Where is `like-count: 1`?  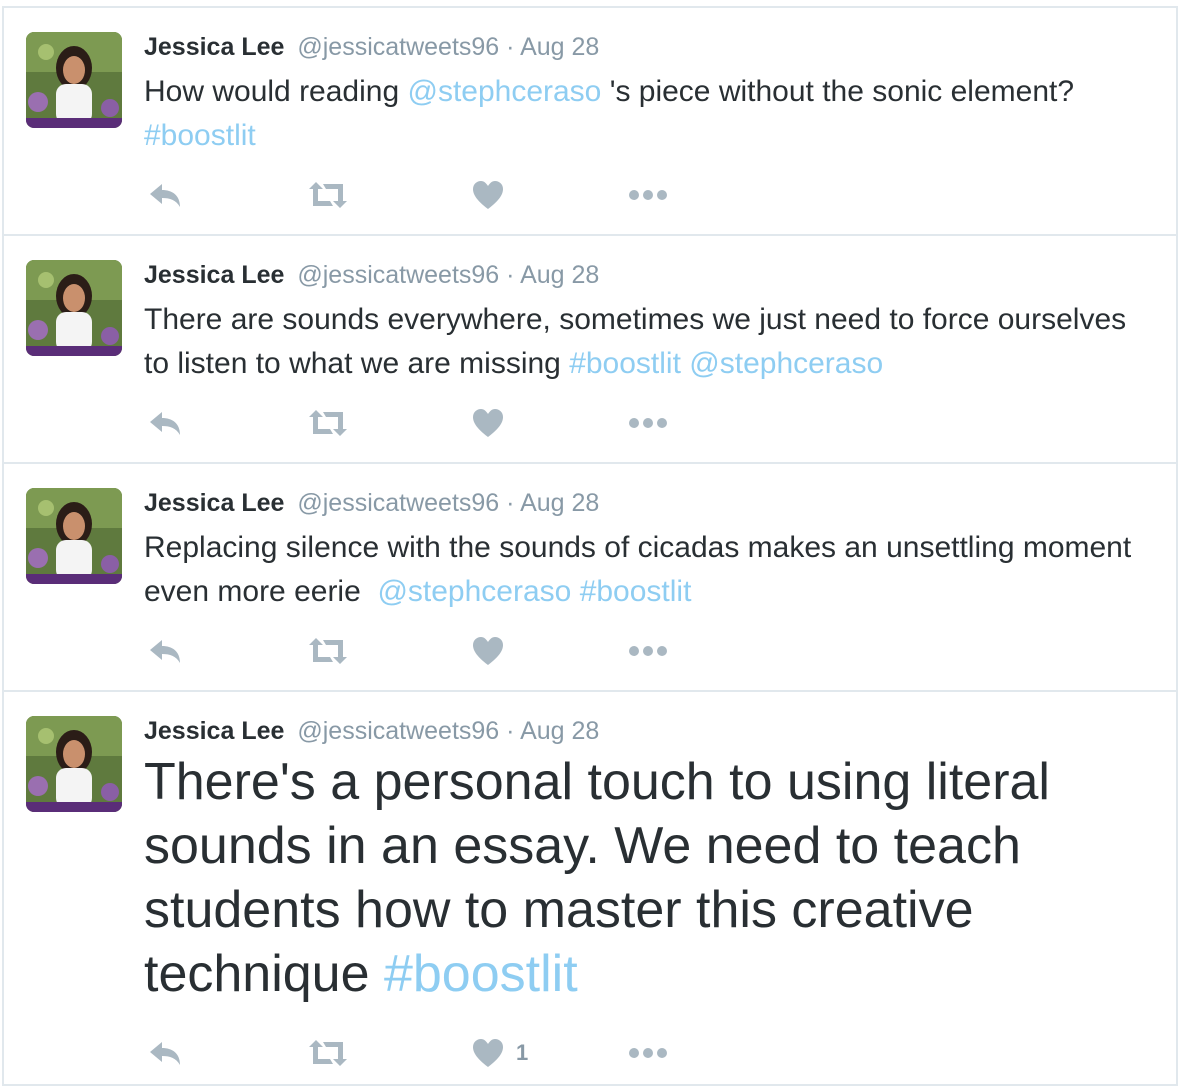 like-count: 1 is located at coordinates (522, 1052).